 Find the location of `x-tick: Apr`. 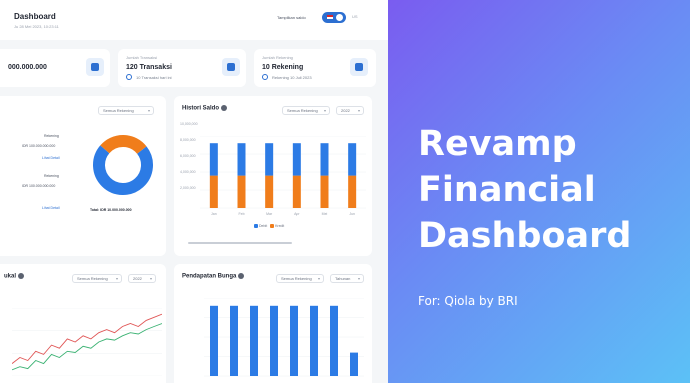

x-tick: Apr is located at coordinates (297, 214).